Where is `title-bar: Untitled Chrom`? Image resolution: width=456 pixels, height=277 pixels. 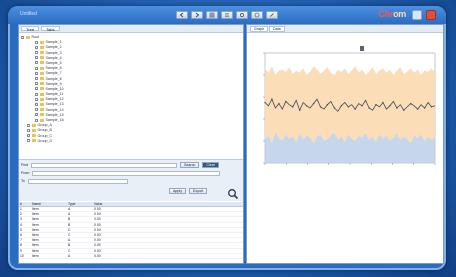 title-bar: Untitled Chrom is located at coordinates (227, 15).